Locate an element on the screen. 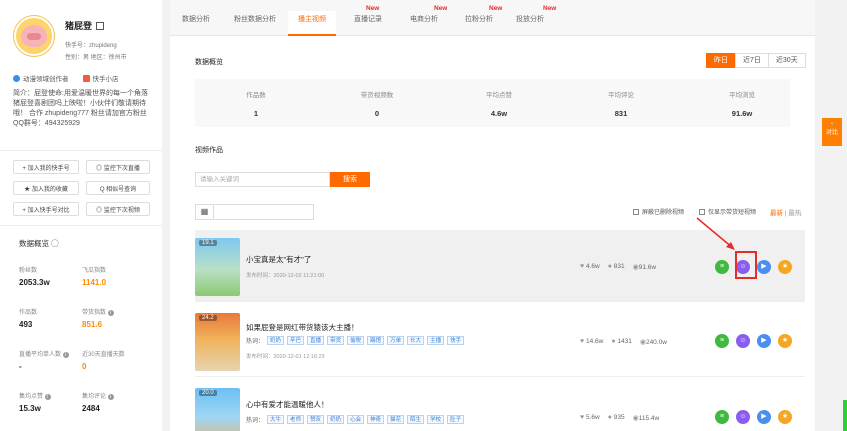  live-avg-viewers: - is located at coordinates (20, 366).